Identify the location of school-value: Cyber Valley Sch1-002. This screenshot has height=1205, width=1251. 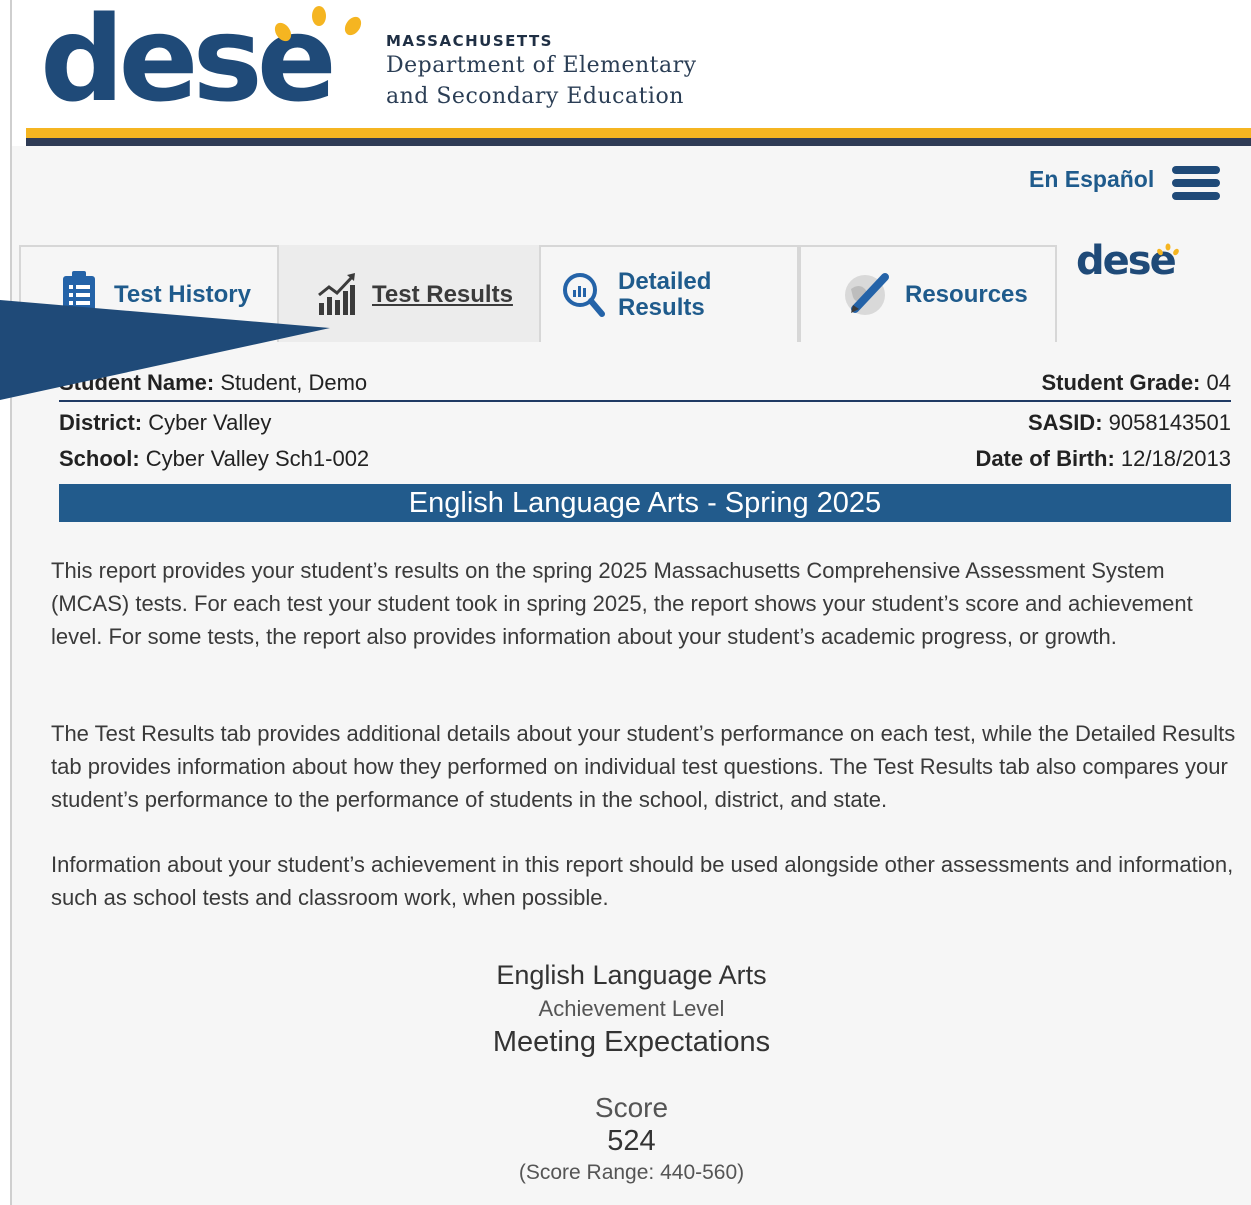
(257, 458).